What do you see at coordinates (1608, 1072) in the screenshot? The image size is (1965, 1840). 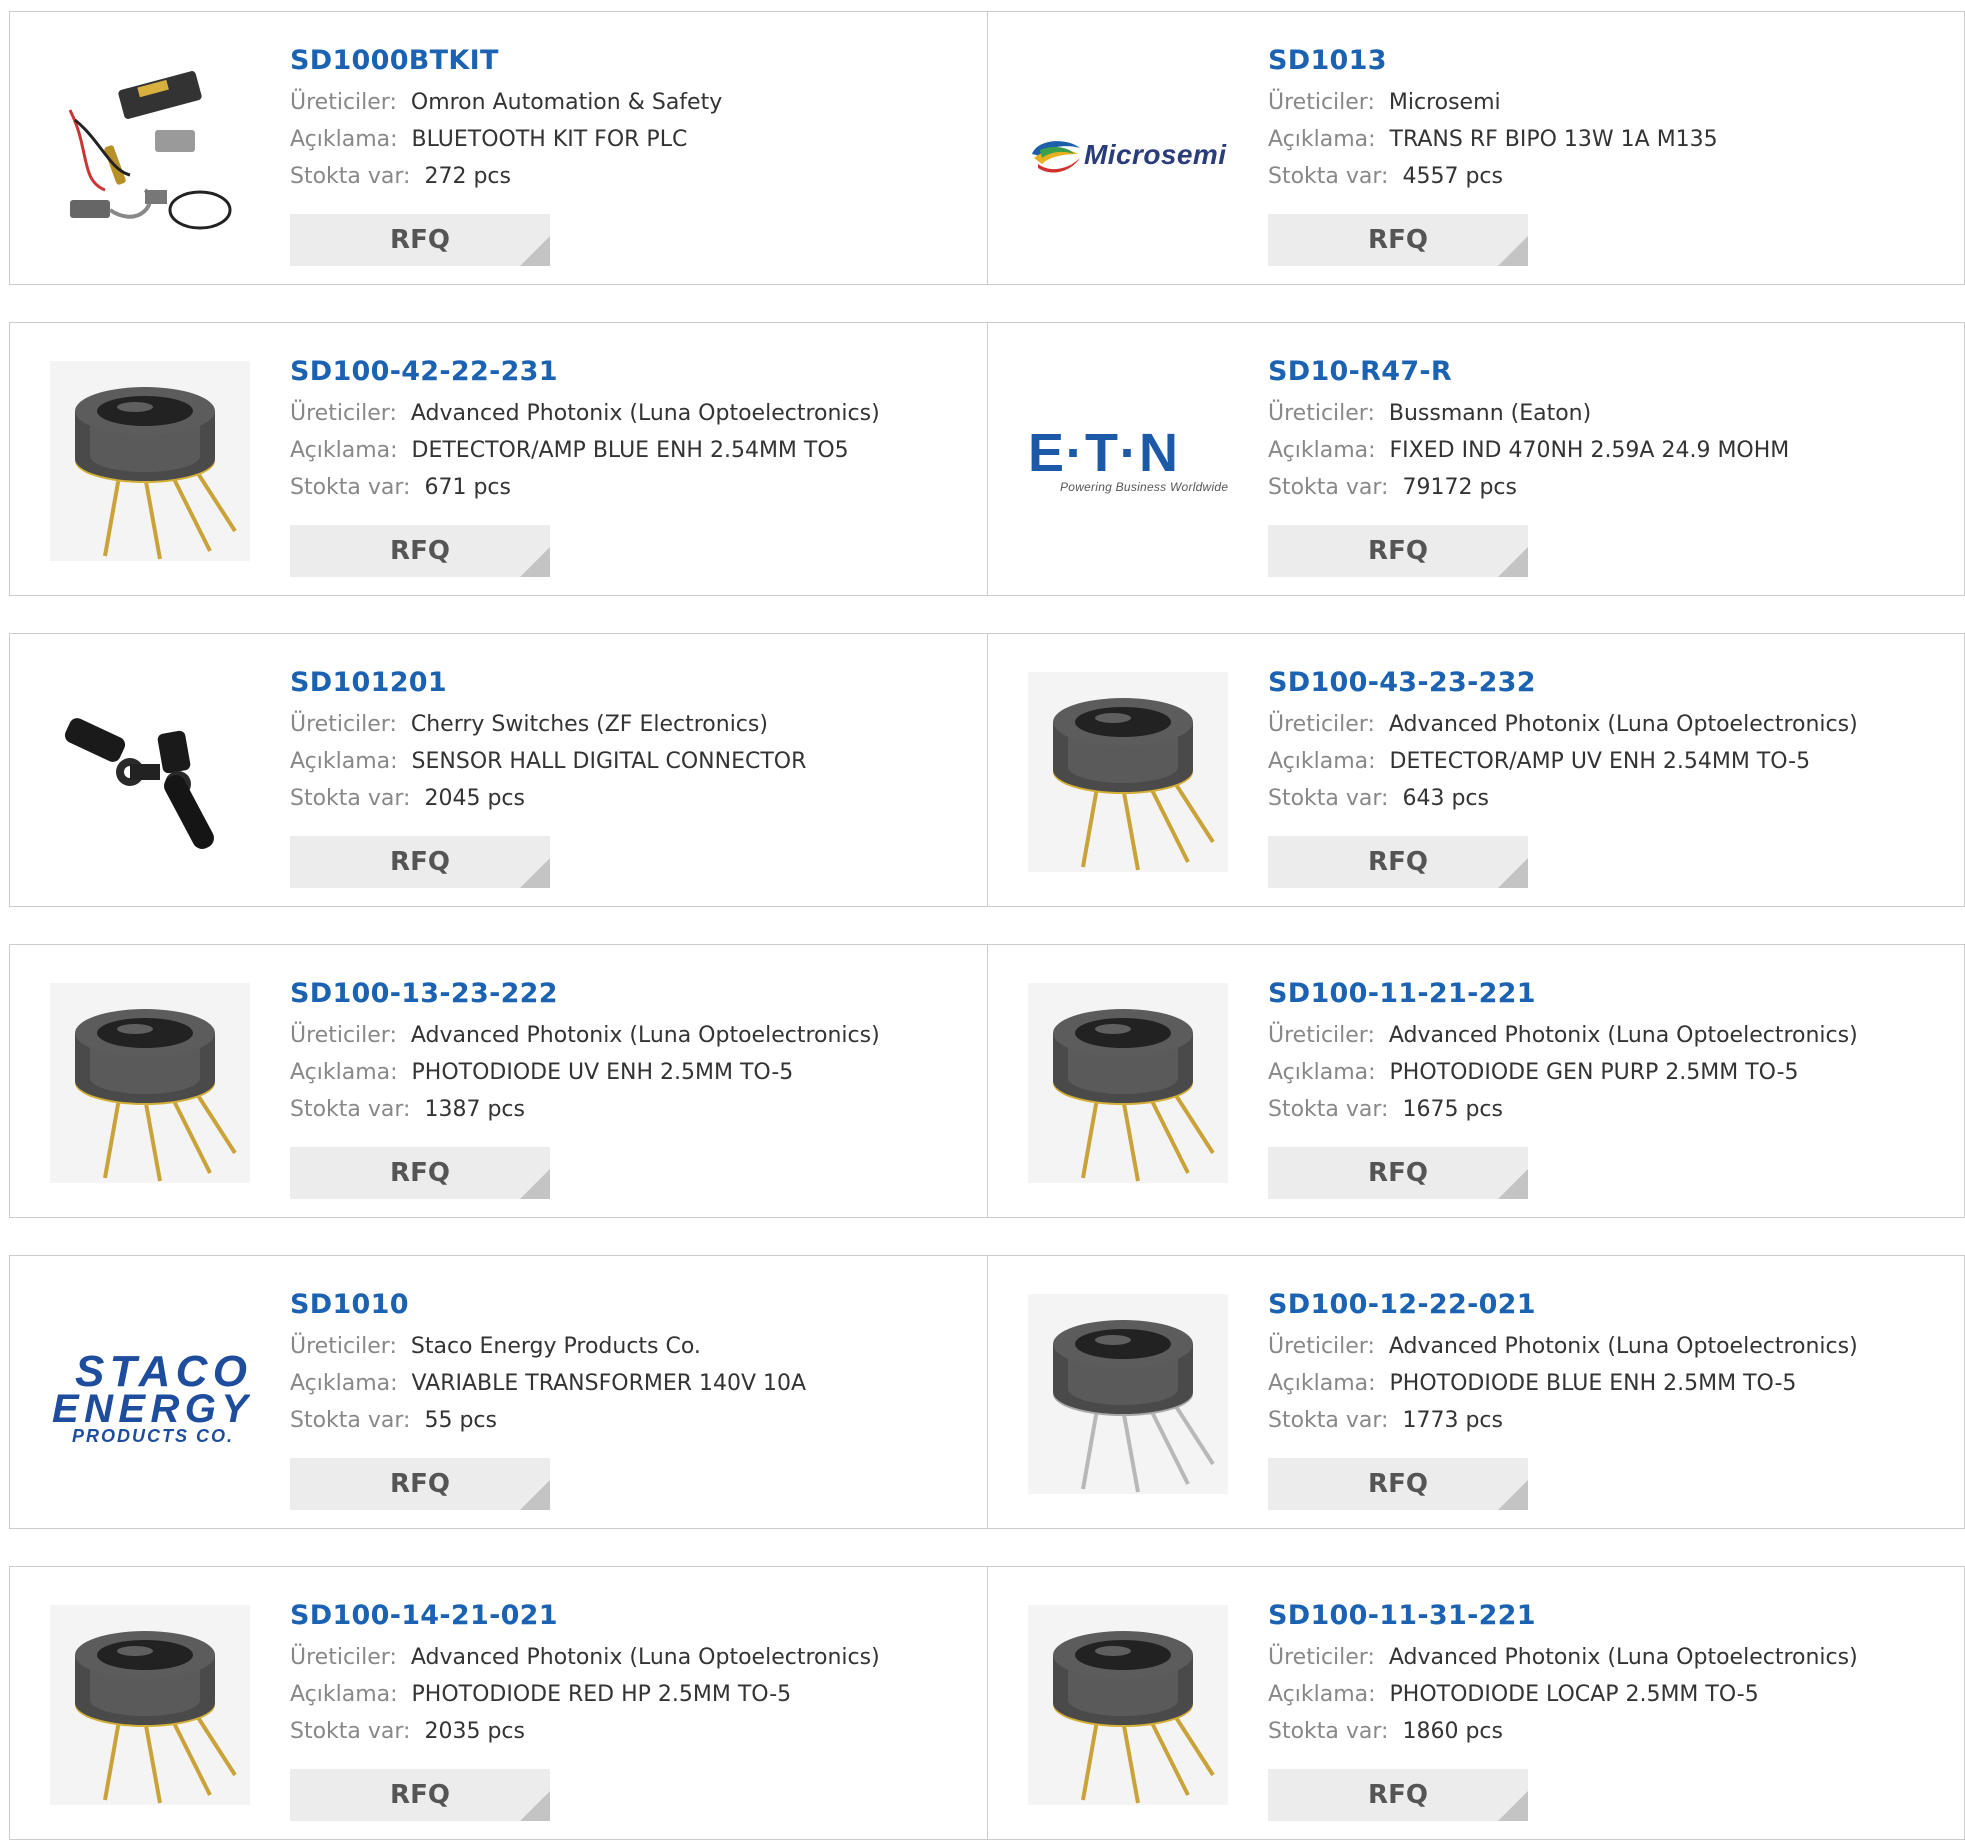 I see `description-row: Açıklama: PHOTODIODE GEN PURP 2.5MM TO-5` at bounding box center [1608, 1072].